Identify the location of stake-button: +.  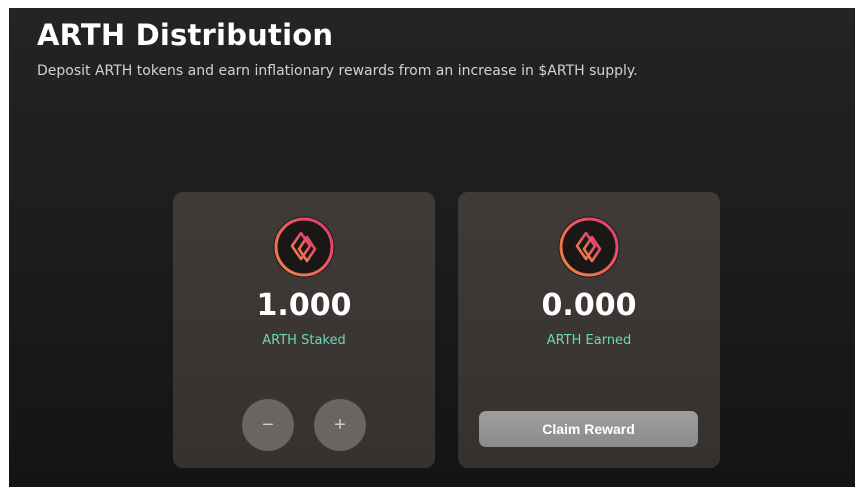
(340, 425).